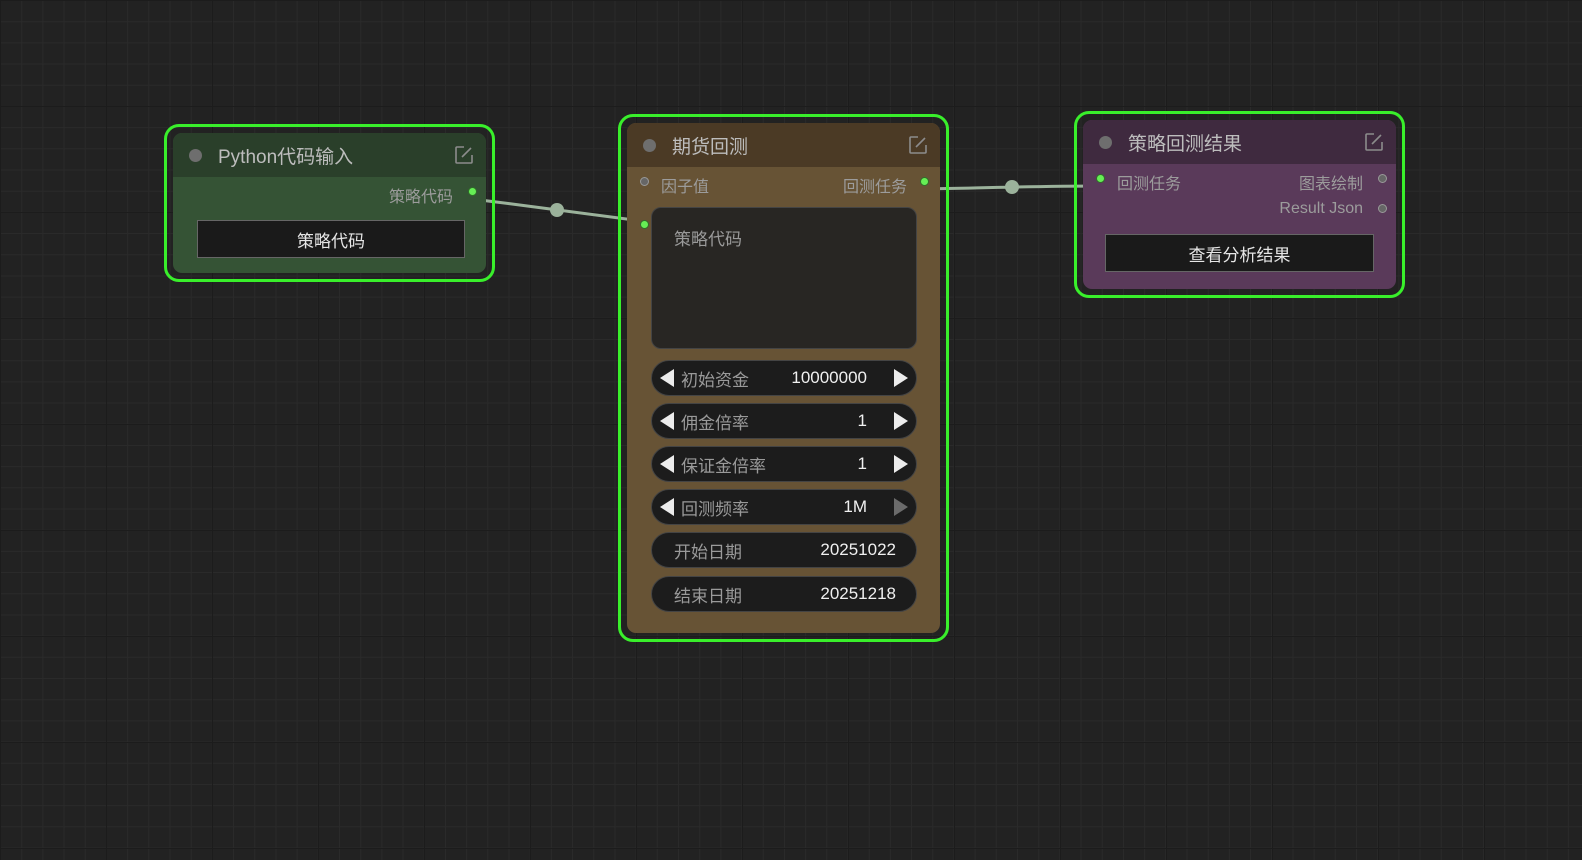 The height and width of the screenshot is (860, 1582). What do you see at coordinates (286, 157) in the screenshot?
I see `node-title: Python代码输入` at bounding box center [286, 157].